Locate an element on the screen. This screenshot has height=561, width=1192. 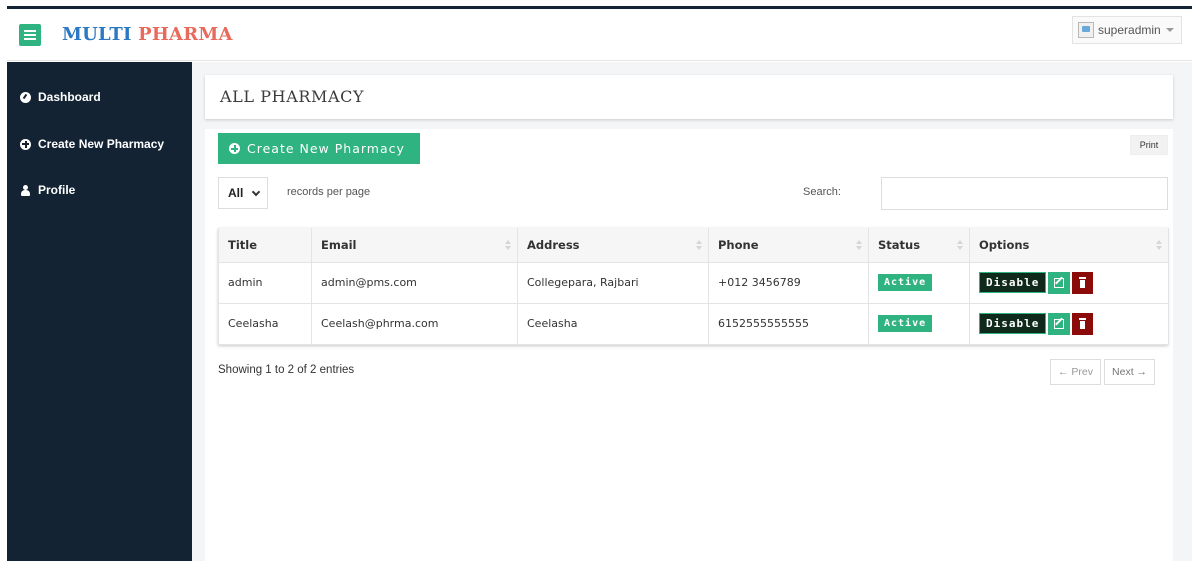
cell-email: Ceelash@phrma.com is located at coordinates (414, 323).